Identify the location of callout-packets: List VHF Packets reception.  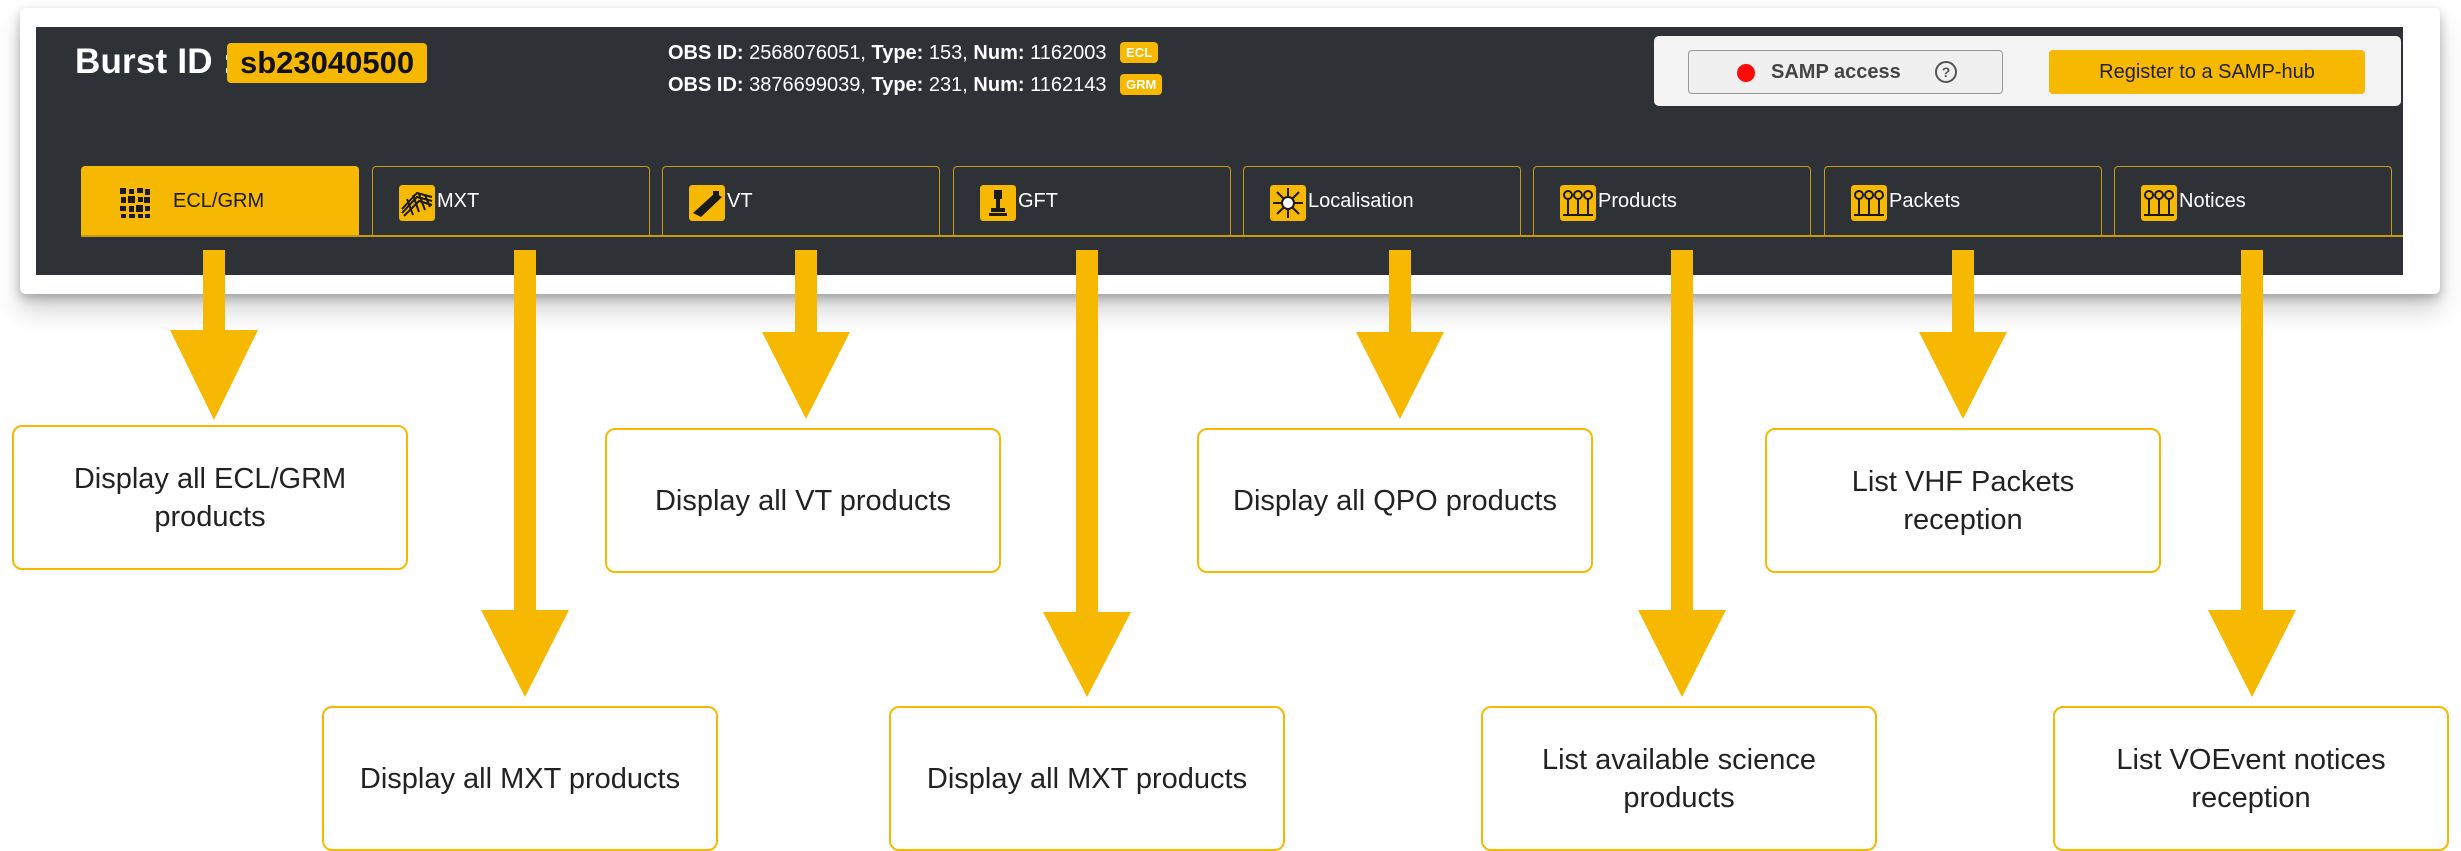
(1963, 500).